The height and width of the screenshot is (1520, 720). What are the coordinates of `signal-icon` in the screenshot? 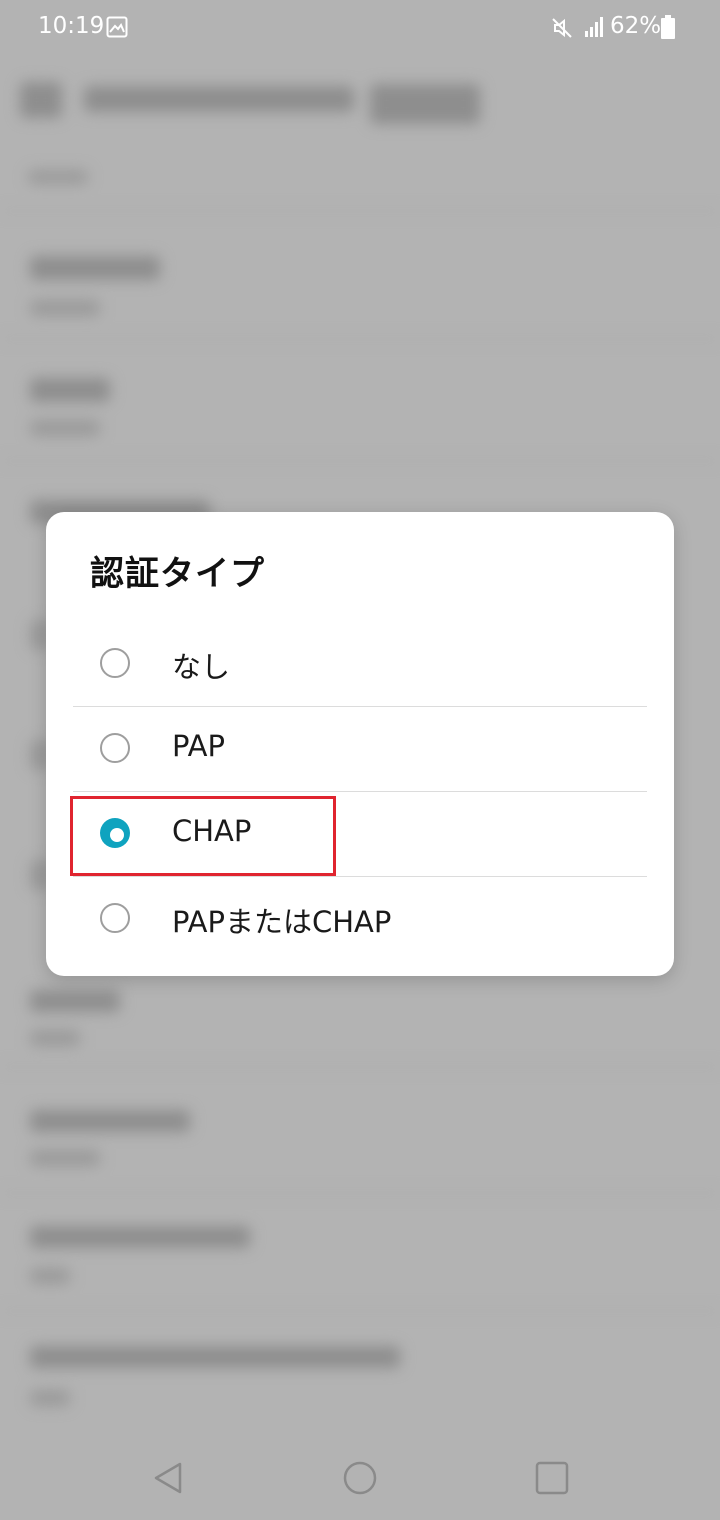 It's located at (594, 27).